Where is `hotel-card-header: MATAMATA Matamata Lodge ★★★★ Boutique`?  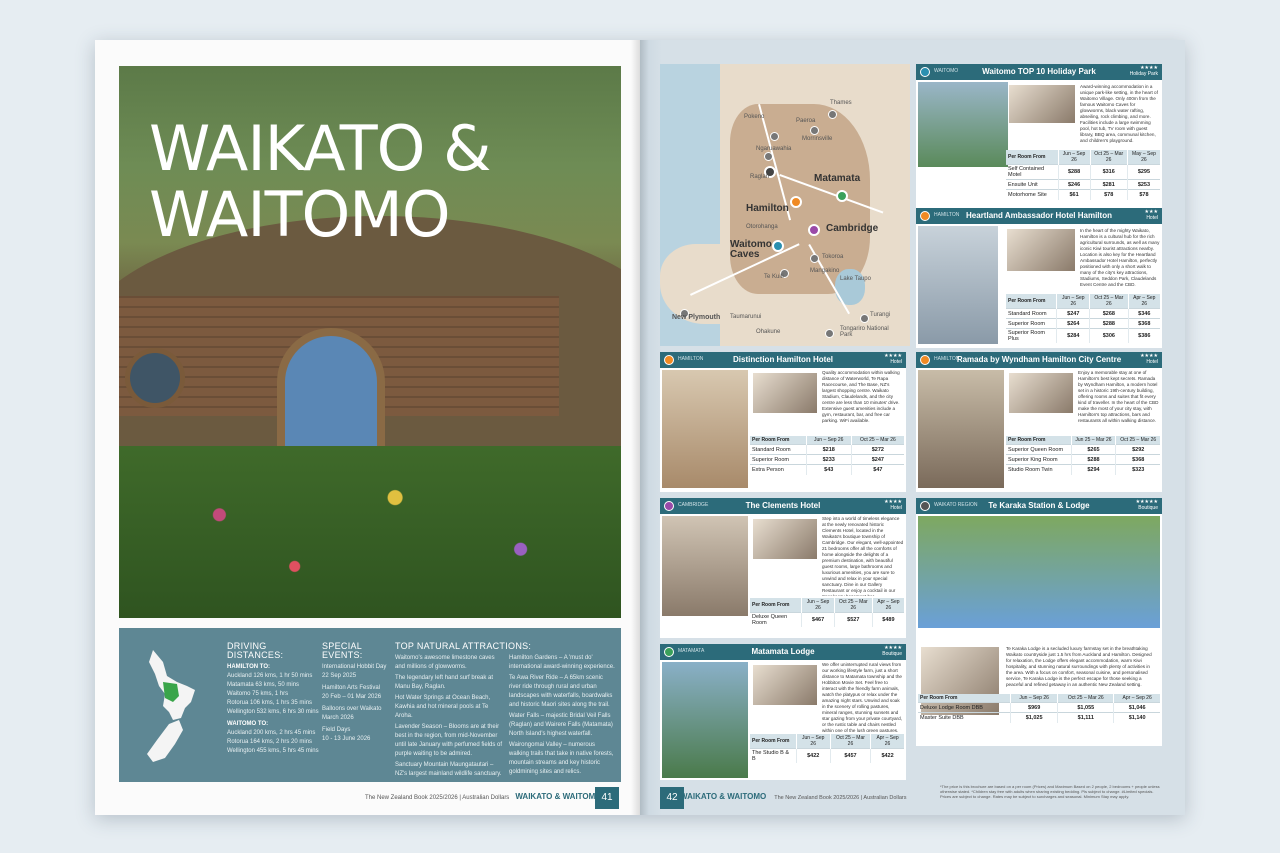 hotel-card-header: MATAMATA Matamata Lodge ★★★★ Boutique is located at coordinates (783, 652).